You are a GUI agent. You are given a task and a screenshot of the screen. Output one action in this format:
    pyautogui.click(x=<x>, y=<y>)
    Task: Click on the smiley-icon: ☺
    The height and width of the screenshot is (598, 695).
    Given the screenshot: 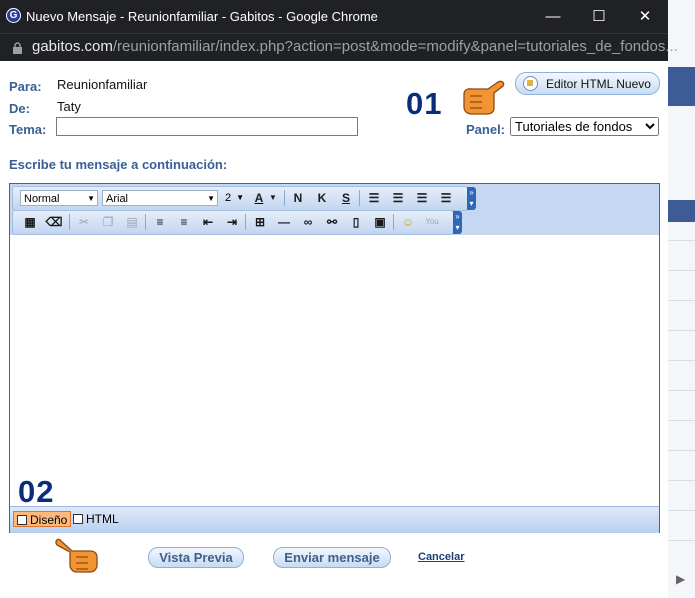 What is the action you would take?
    pyautogui.click(x=408, y=222)
    